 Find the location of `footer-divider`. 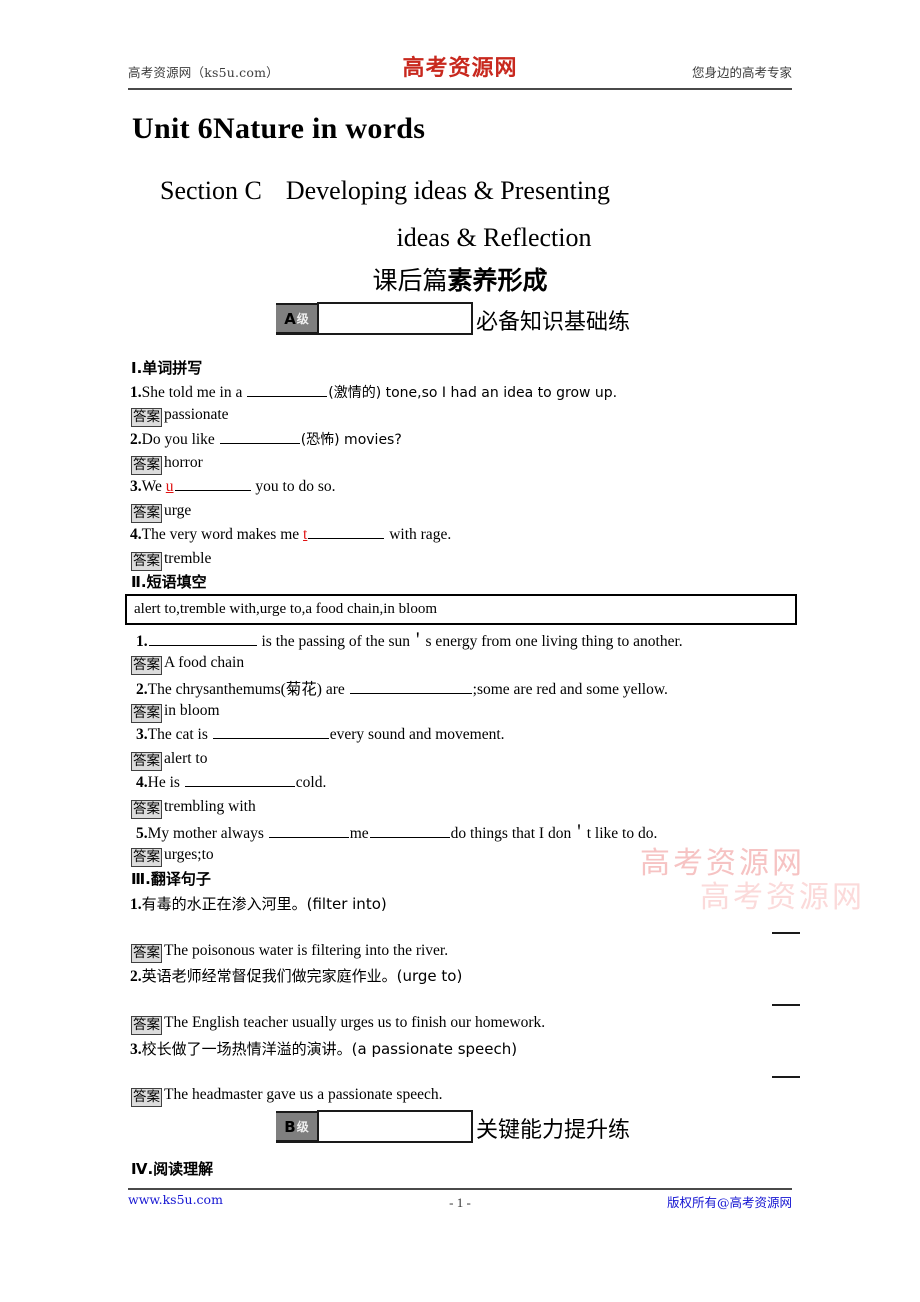

footer-divider is located at coordinates (460, 1189).